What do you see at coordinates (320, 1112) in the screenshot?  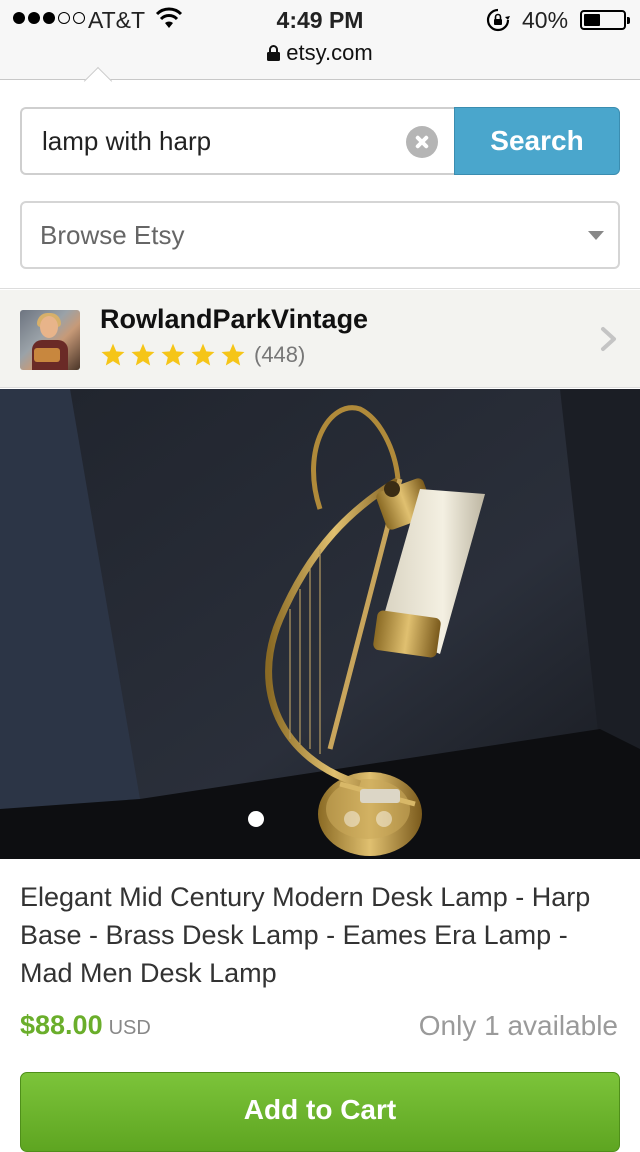 I see `add-to-cart-button: Add to Cart` at bounding box center [320, 1112].